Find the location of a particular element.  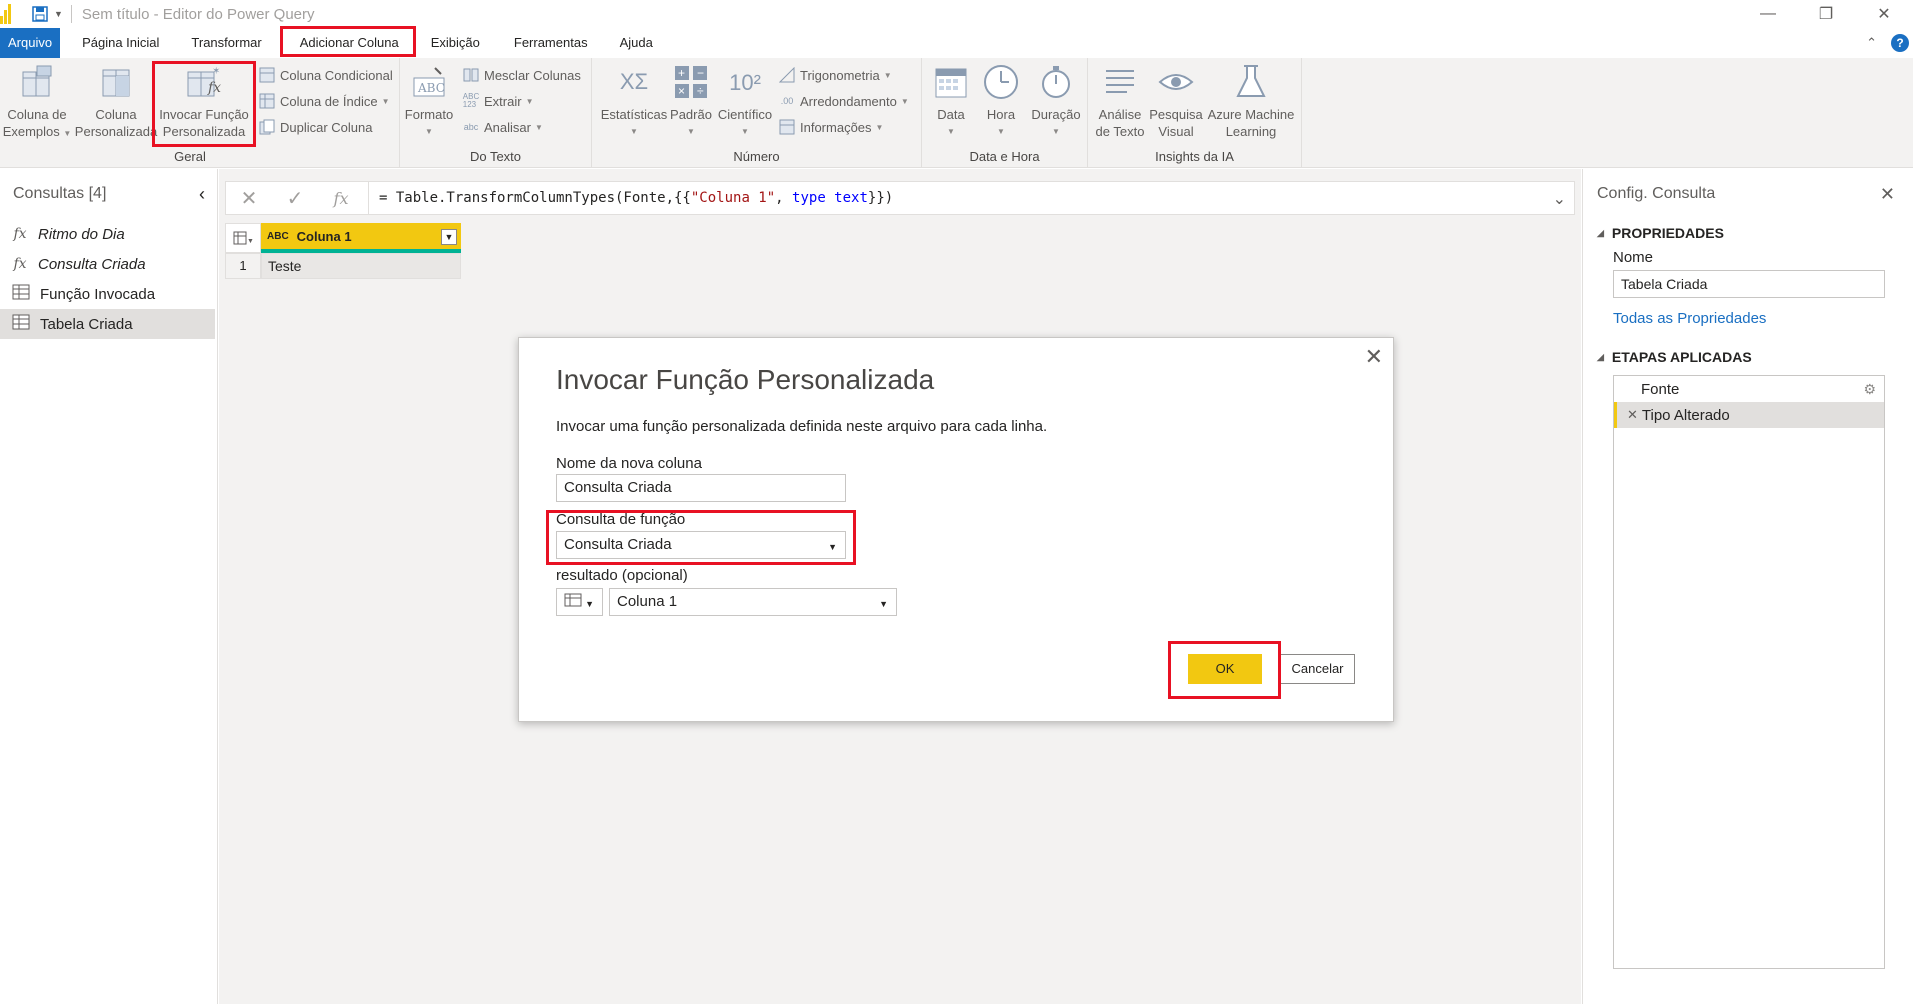

applied-steps-section: ◢ ETAPAS APLICADAS is located at coordinates (1748, 357).